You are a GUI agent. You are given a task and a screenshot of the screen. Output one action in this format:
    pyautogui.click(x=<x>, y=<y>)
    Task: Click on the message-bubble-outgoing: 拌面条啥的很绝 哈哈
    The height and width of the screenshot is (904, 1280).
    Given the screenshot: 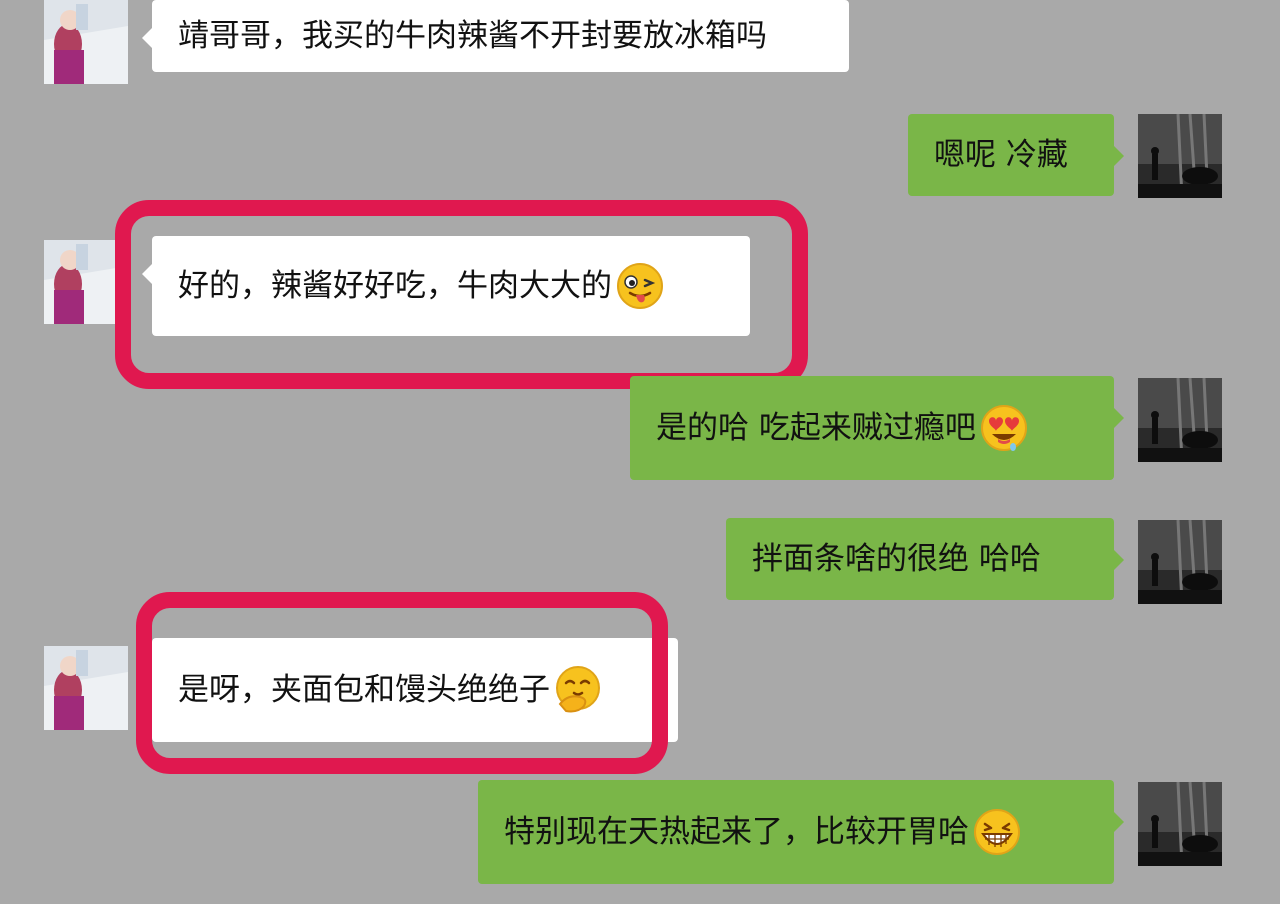 What is the action you would take?
    pyautogui.click(x=925, y=559)
    